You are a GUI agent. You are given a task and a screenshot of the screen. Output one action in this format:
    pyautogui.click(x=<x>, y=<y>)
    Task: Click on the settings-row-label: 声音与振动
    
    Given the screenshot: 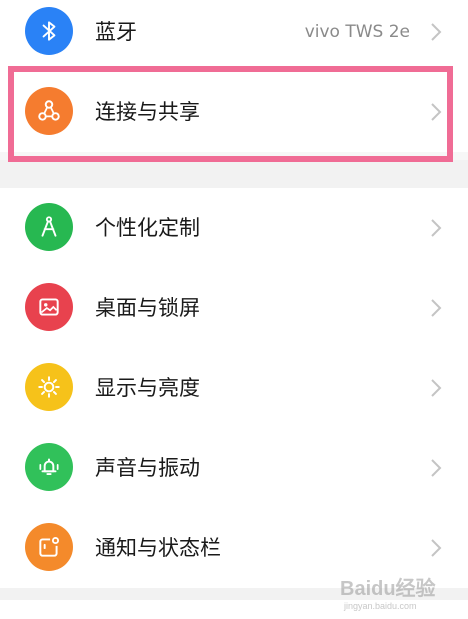 What is the action you would take?
    pyautogui.click(x=147, y=468)
    